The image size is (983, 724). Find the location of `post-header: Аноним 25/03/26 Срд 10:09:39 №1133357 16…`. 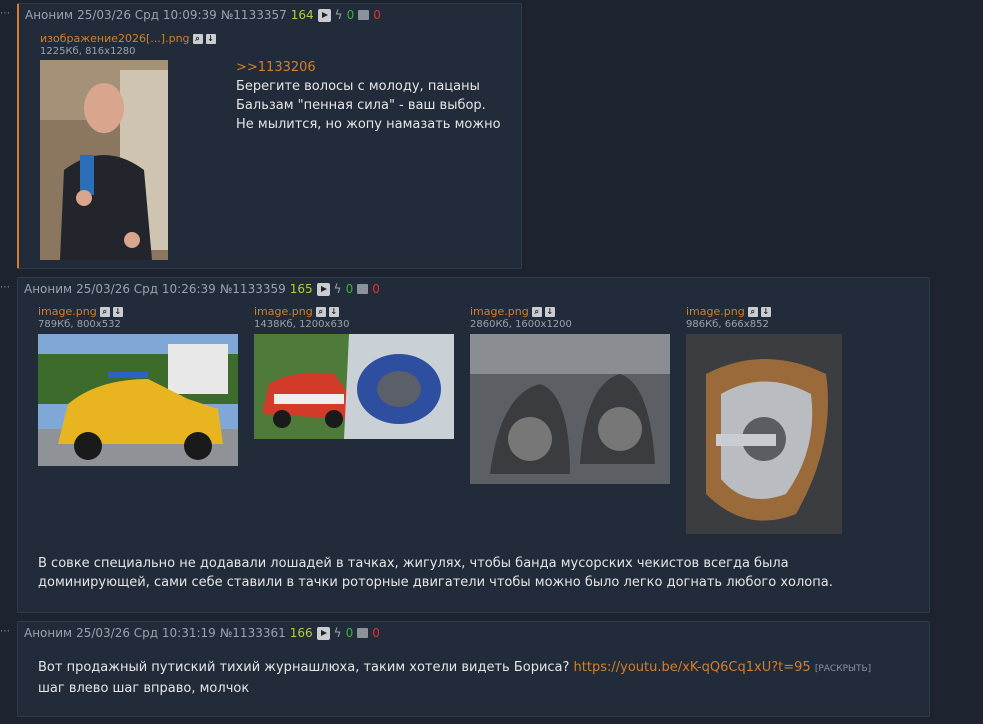

post-header: Аноним 25/03/26 Срд 10:09:39 №1133357 16… is located at coordinates (203, 15).